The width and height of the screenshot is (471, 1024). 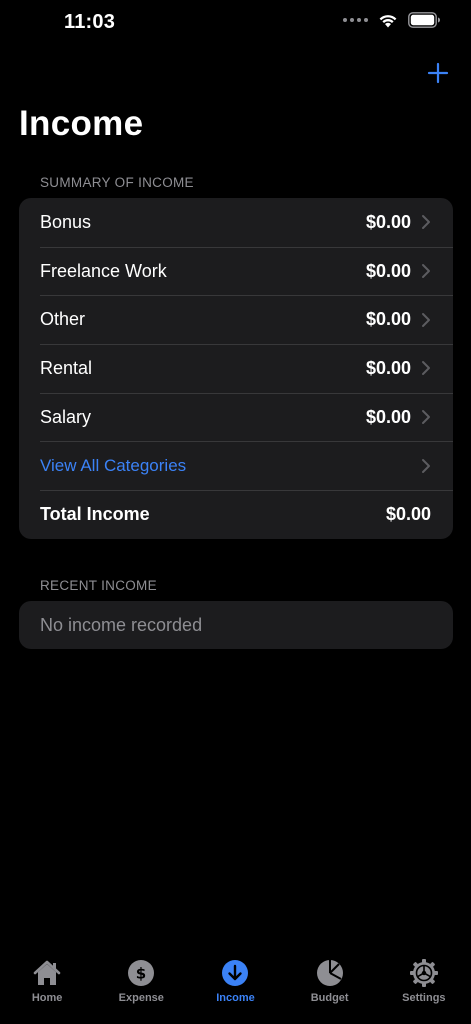 What do you see at coordinates (423, 973) in the screenshot?
I see `gear-icon` at bounding box center [423, 973].